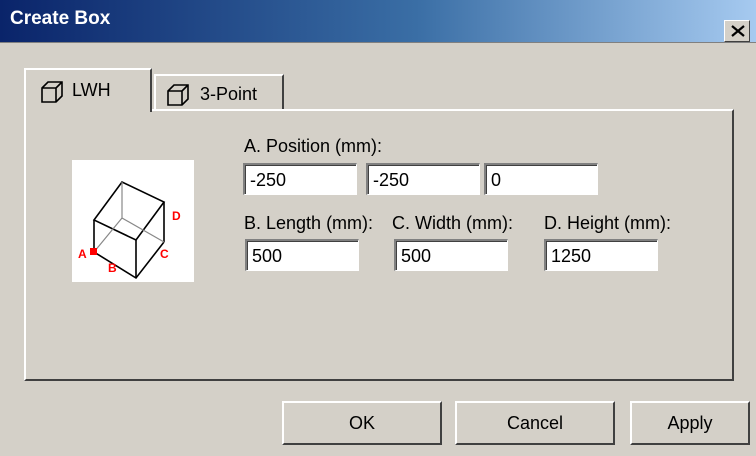  I want to click on length-label: B. Length (mm):, so click(309, 223).